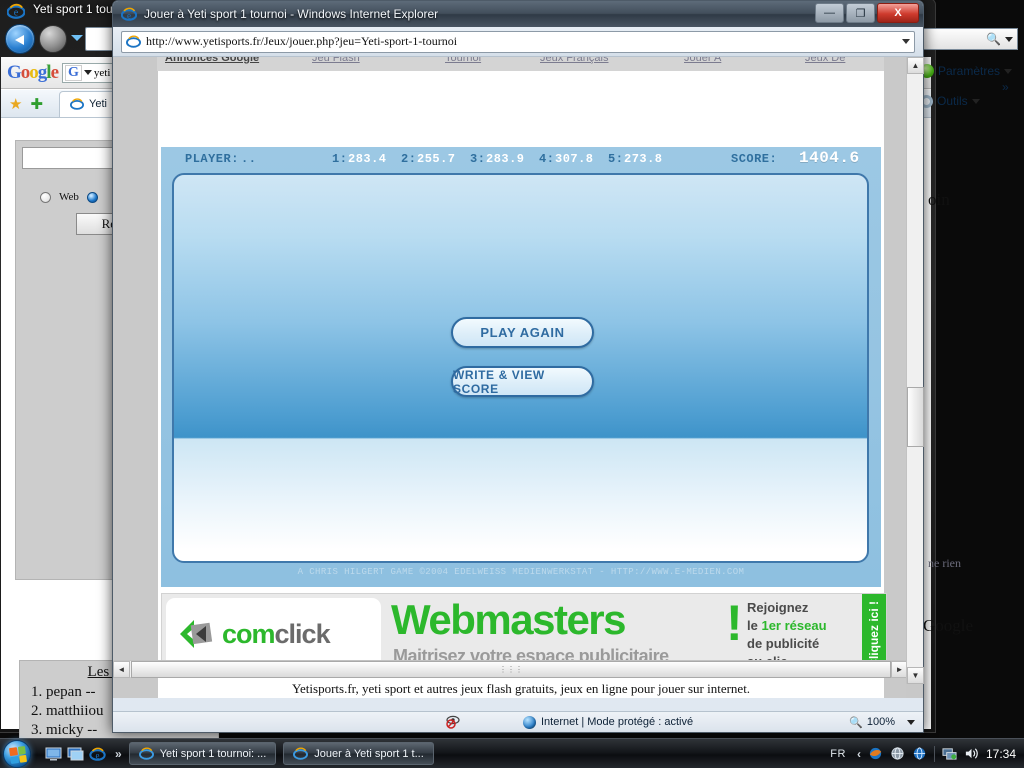  I want to click on favorites-star-icon: ★, so click(15, 104).